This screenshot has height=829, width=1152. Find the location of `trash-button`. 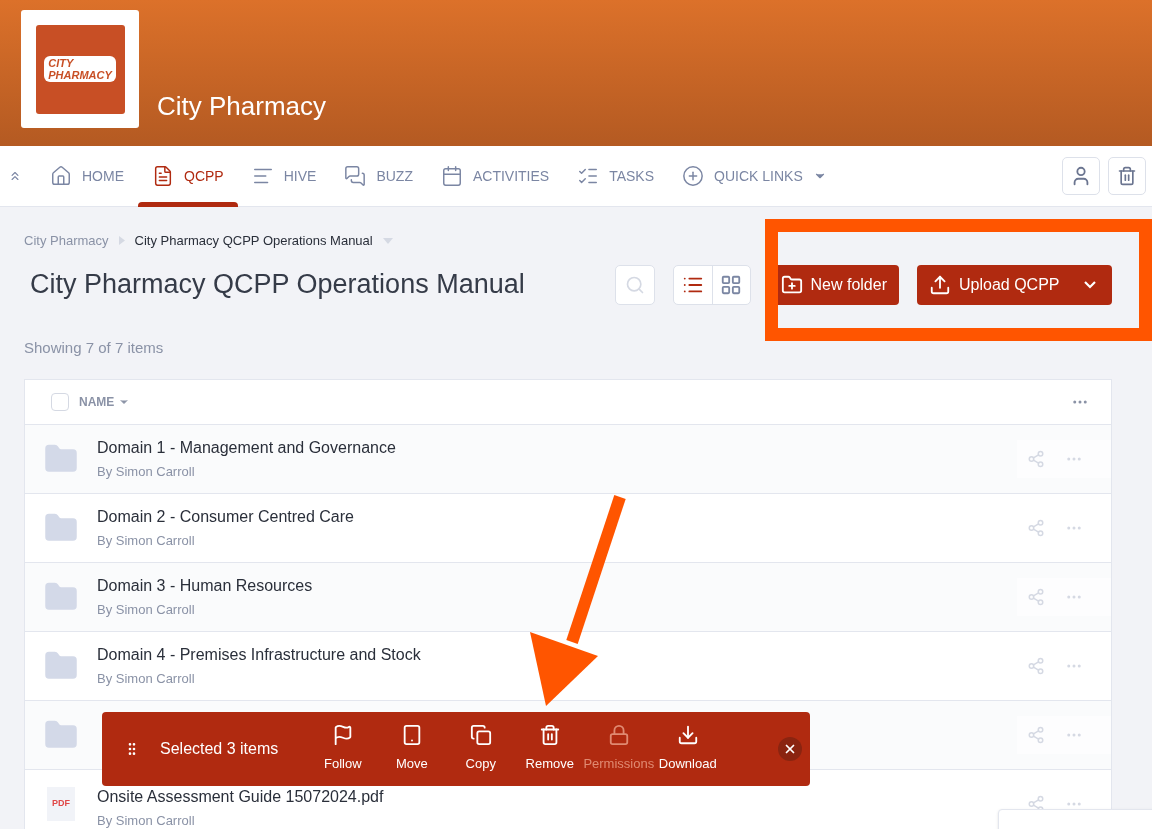

trash-button is located at coordinates (1127, 176).